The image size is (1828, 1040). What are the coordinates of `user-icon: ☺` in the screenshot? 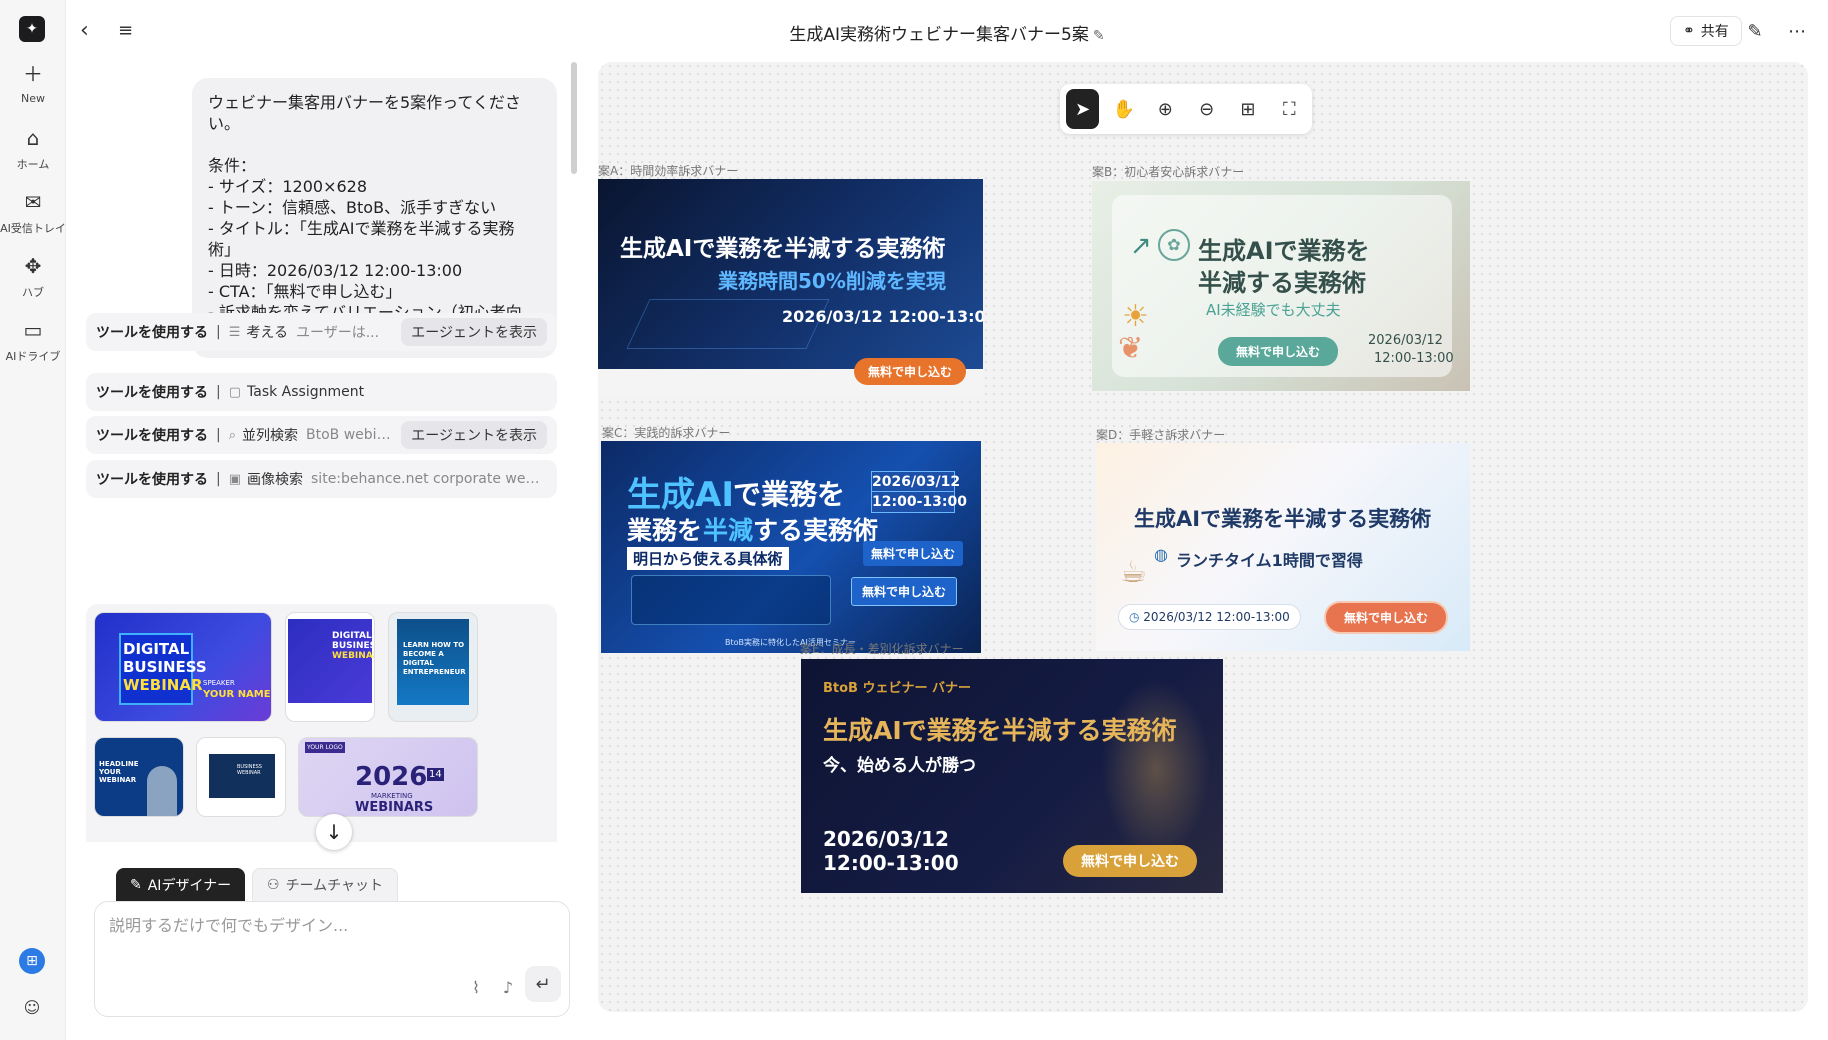 It's located at (32, 1007).